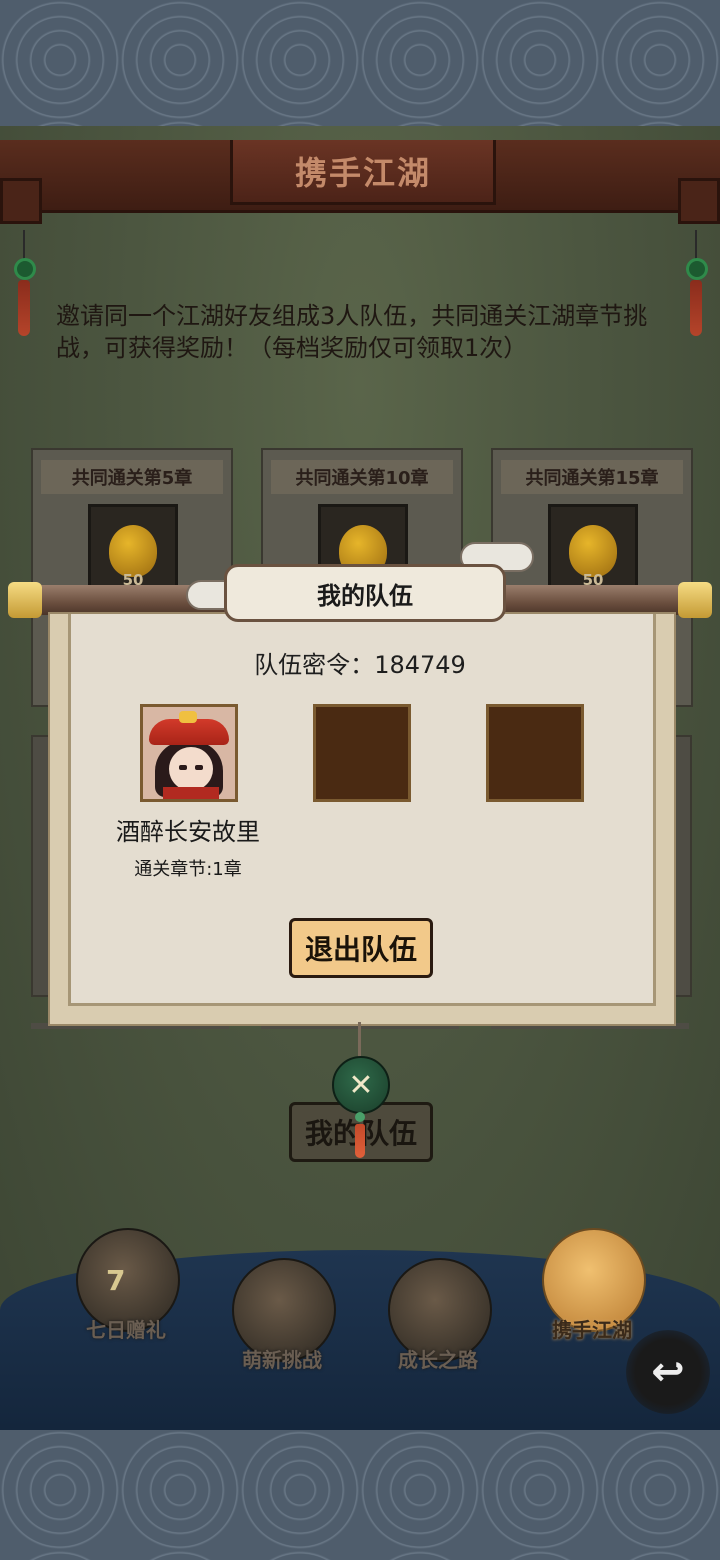  I want to click on team-member-slot-2-empty, so click(362, 753).